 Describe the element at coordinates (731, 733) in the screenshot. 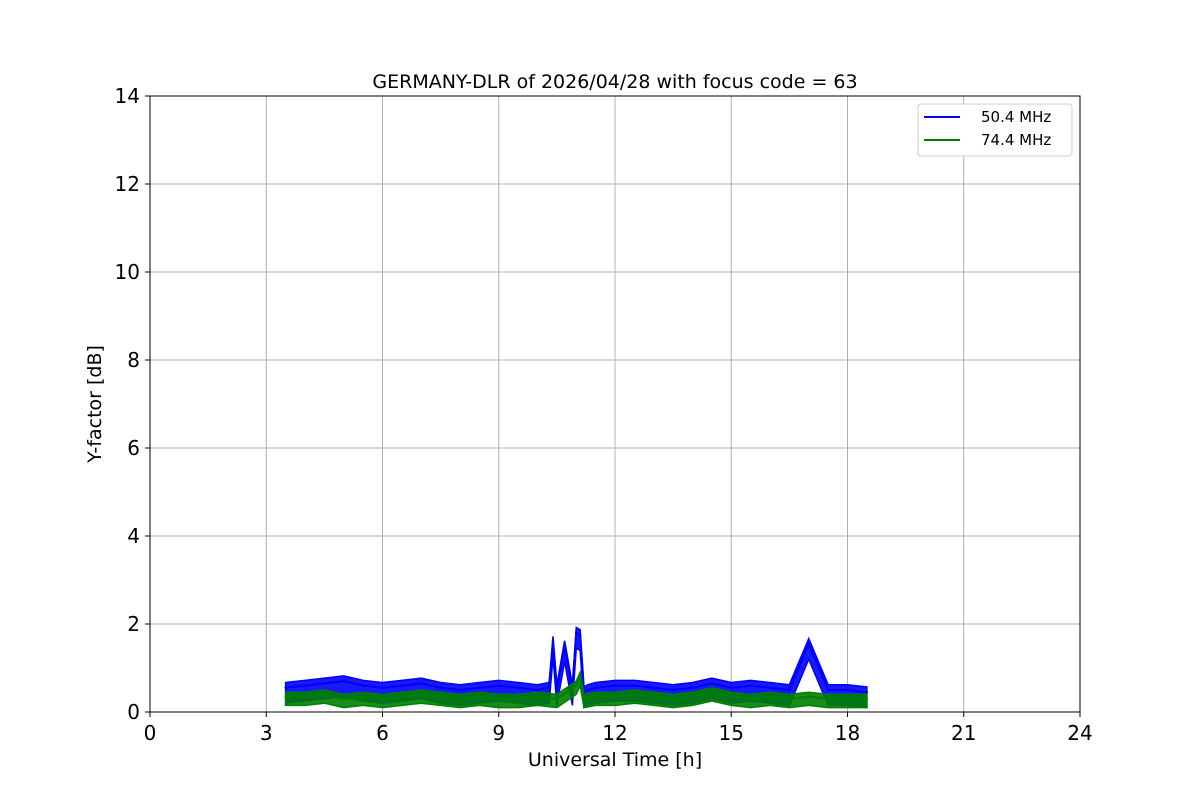

I see `x-tick-label: 15` at that location.